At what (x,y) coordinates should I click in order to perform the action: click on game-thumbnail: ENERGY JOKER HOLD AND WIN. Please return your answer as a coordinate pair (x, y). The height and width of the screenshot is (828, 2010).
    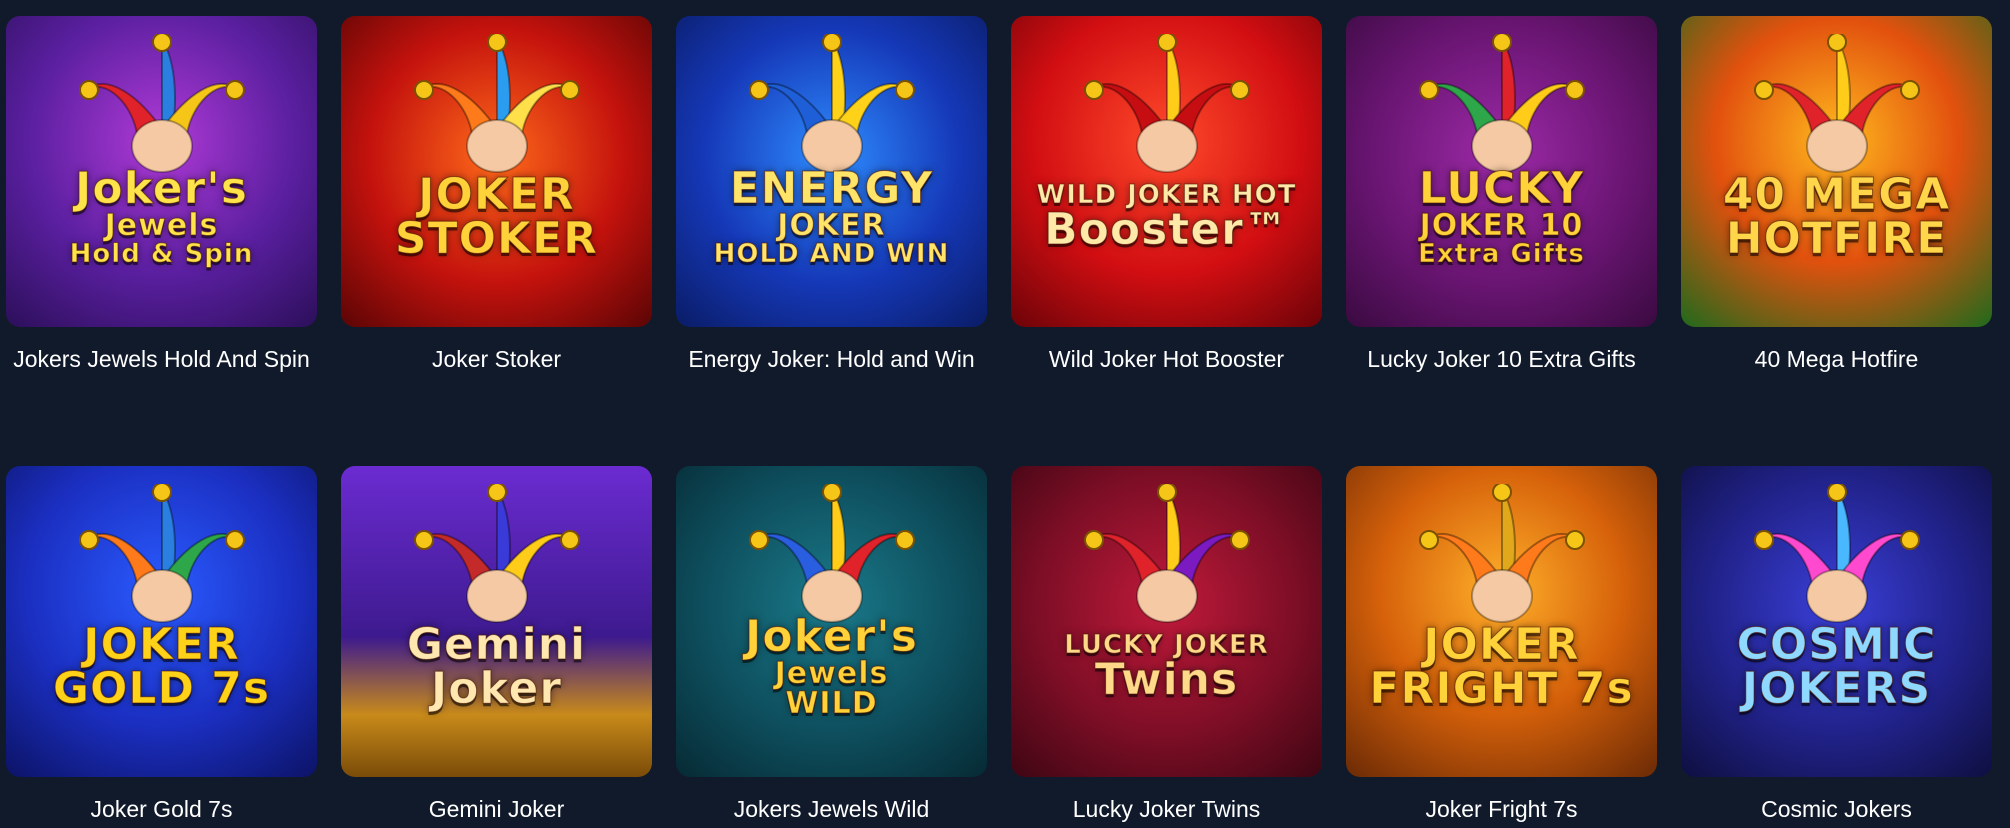
    Looking at the image, I should click on (831, 171).